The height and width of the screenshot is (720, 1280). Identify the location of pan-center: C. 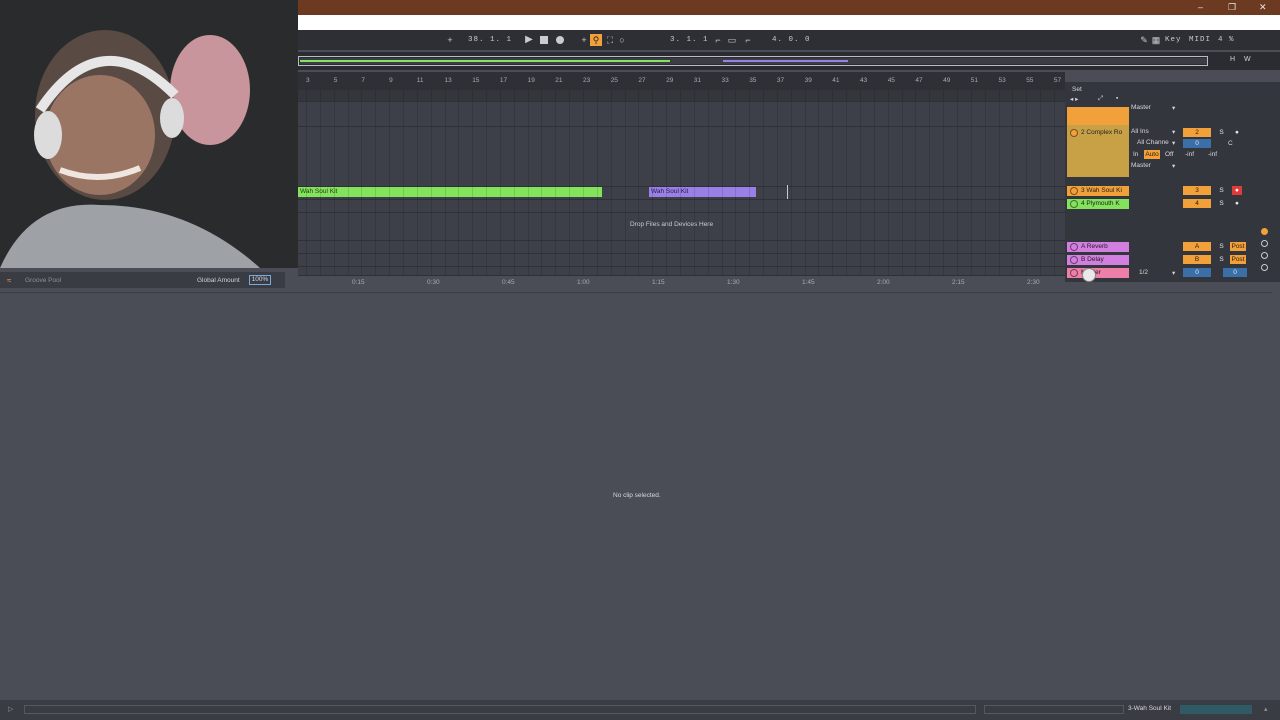
(1230, 143).